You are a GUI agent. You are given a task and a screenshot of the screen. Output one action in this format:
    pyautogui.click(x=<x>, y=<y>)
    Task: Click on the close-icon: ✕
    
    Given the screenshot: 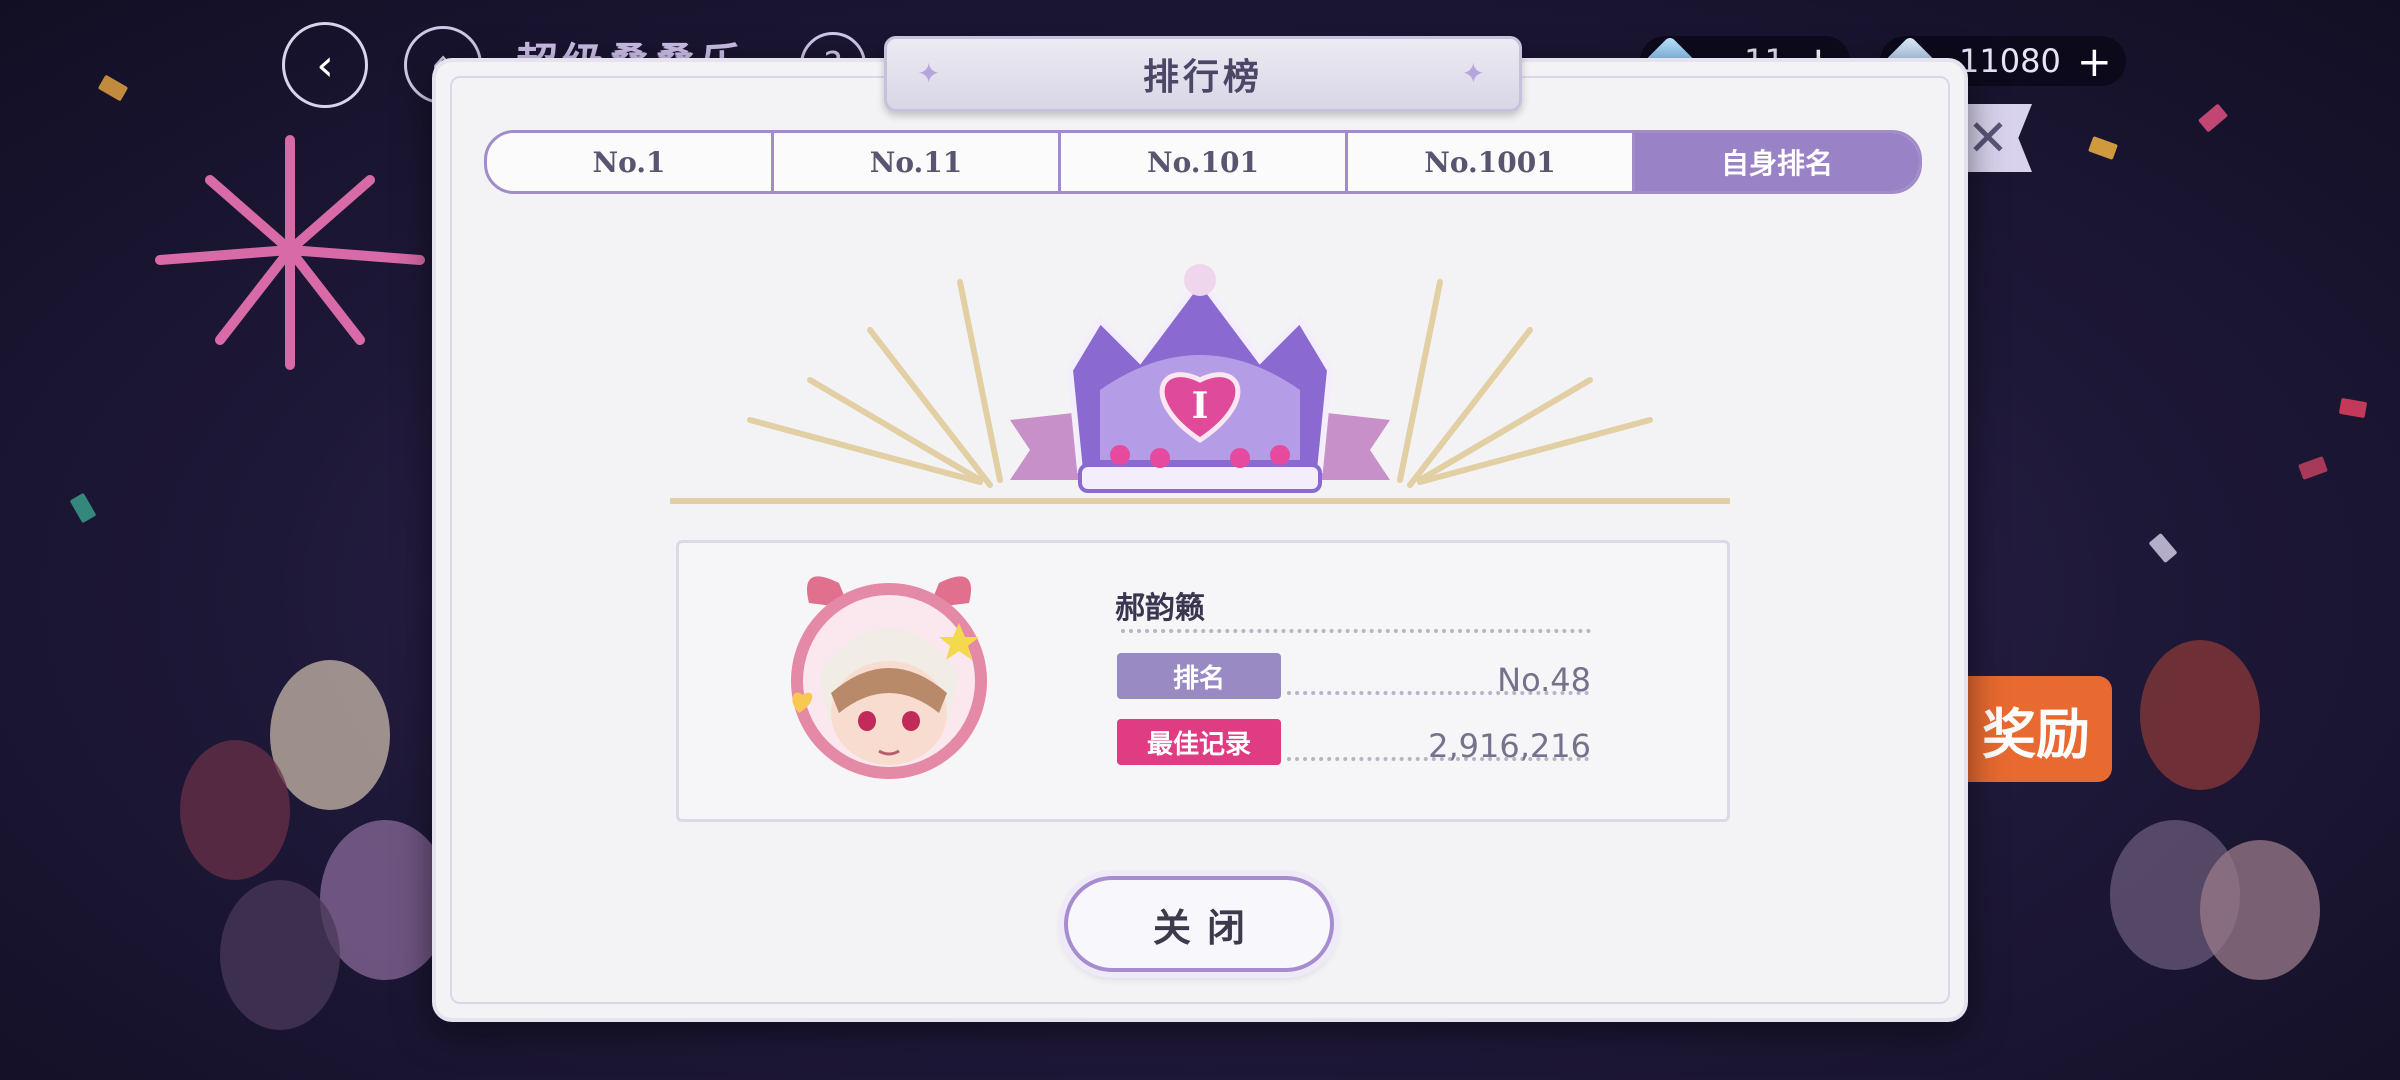 What is the action you would take?
    pyautogui.click(x=1988, y=138)
    